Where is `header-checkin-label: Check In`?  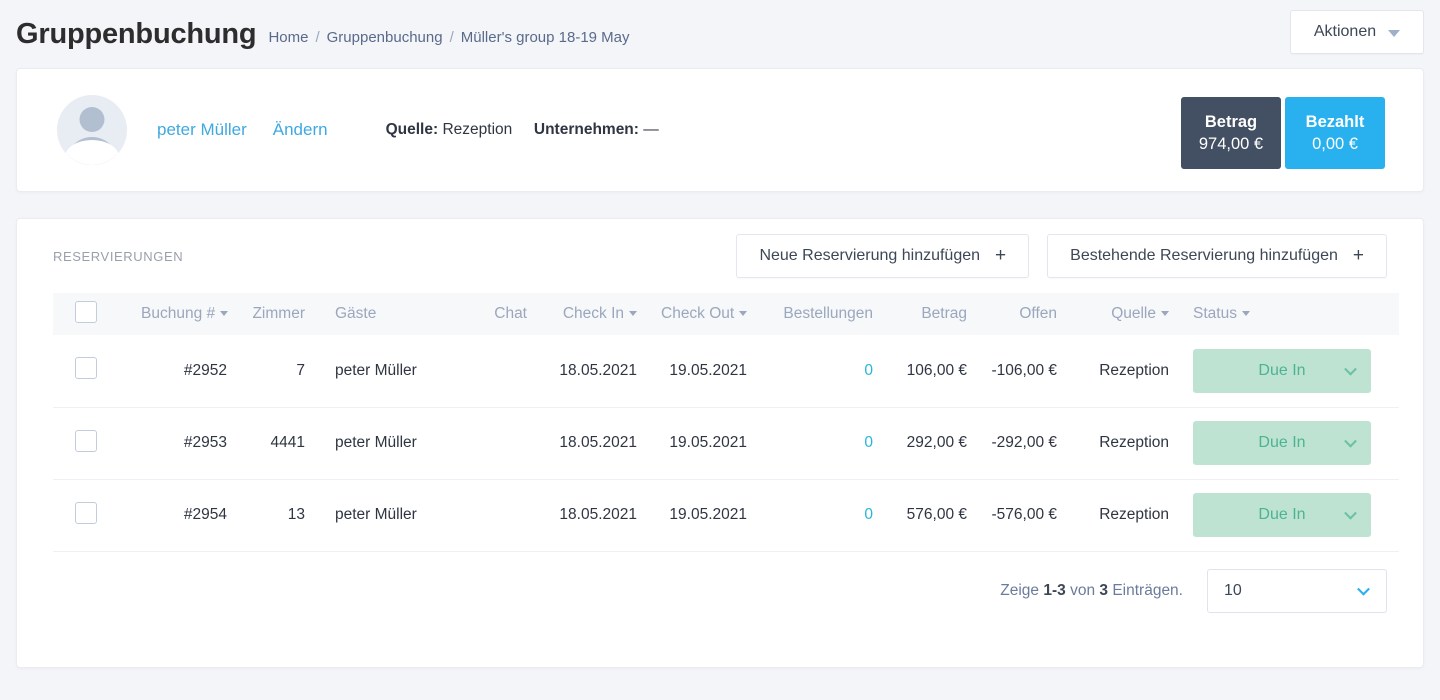
header-checkin-label: Check In is located at coordinates (593, 313).